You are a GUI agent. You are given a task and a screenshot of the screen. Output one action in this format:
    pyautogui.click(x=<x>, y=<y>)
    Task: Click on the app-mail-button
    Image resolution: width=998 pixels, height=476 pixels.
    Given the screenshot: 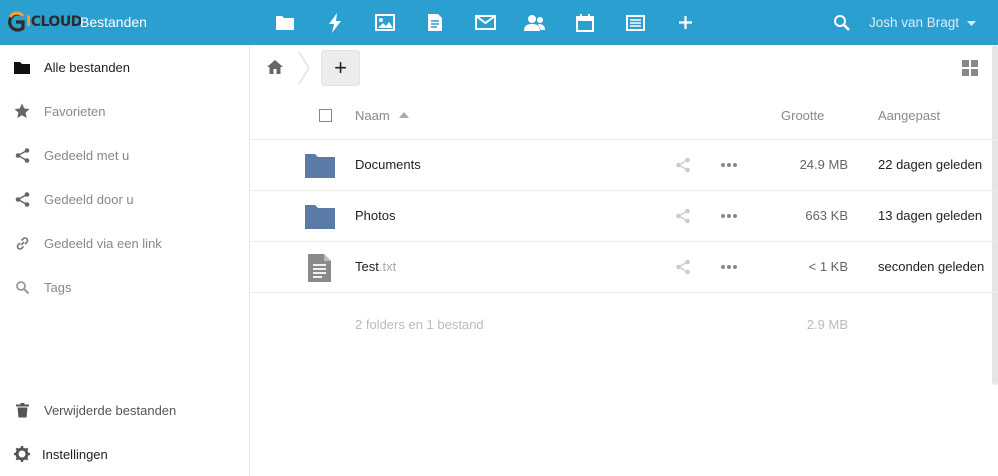 What is the action you would take?
    pyautogui.click(x=485, y=22)
    